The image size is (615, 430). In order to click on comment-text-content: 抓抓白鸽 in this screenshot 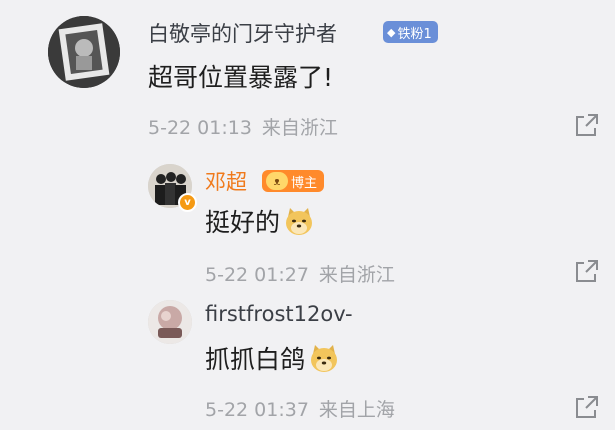, I will do `click(255, 359)`.